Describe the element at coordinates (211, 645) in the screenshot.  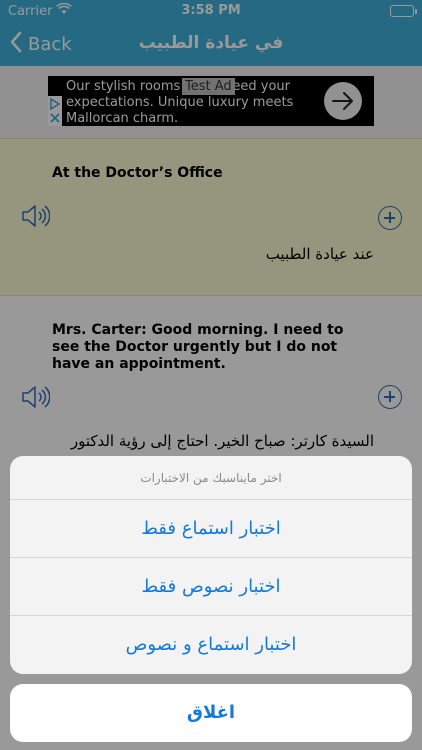
I see `listening-and-text-test-button: اختبار استماع و نصوص` at that location.